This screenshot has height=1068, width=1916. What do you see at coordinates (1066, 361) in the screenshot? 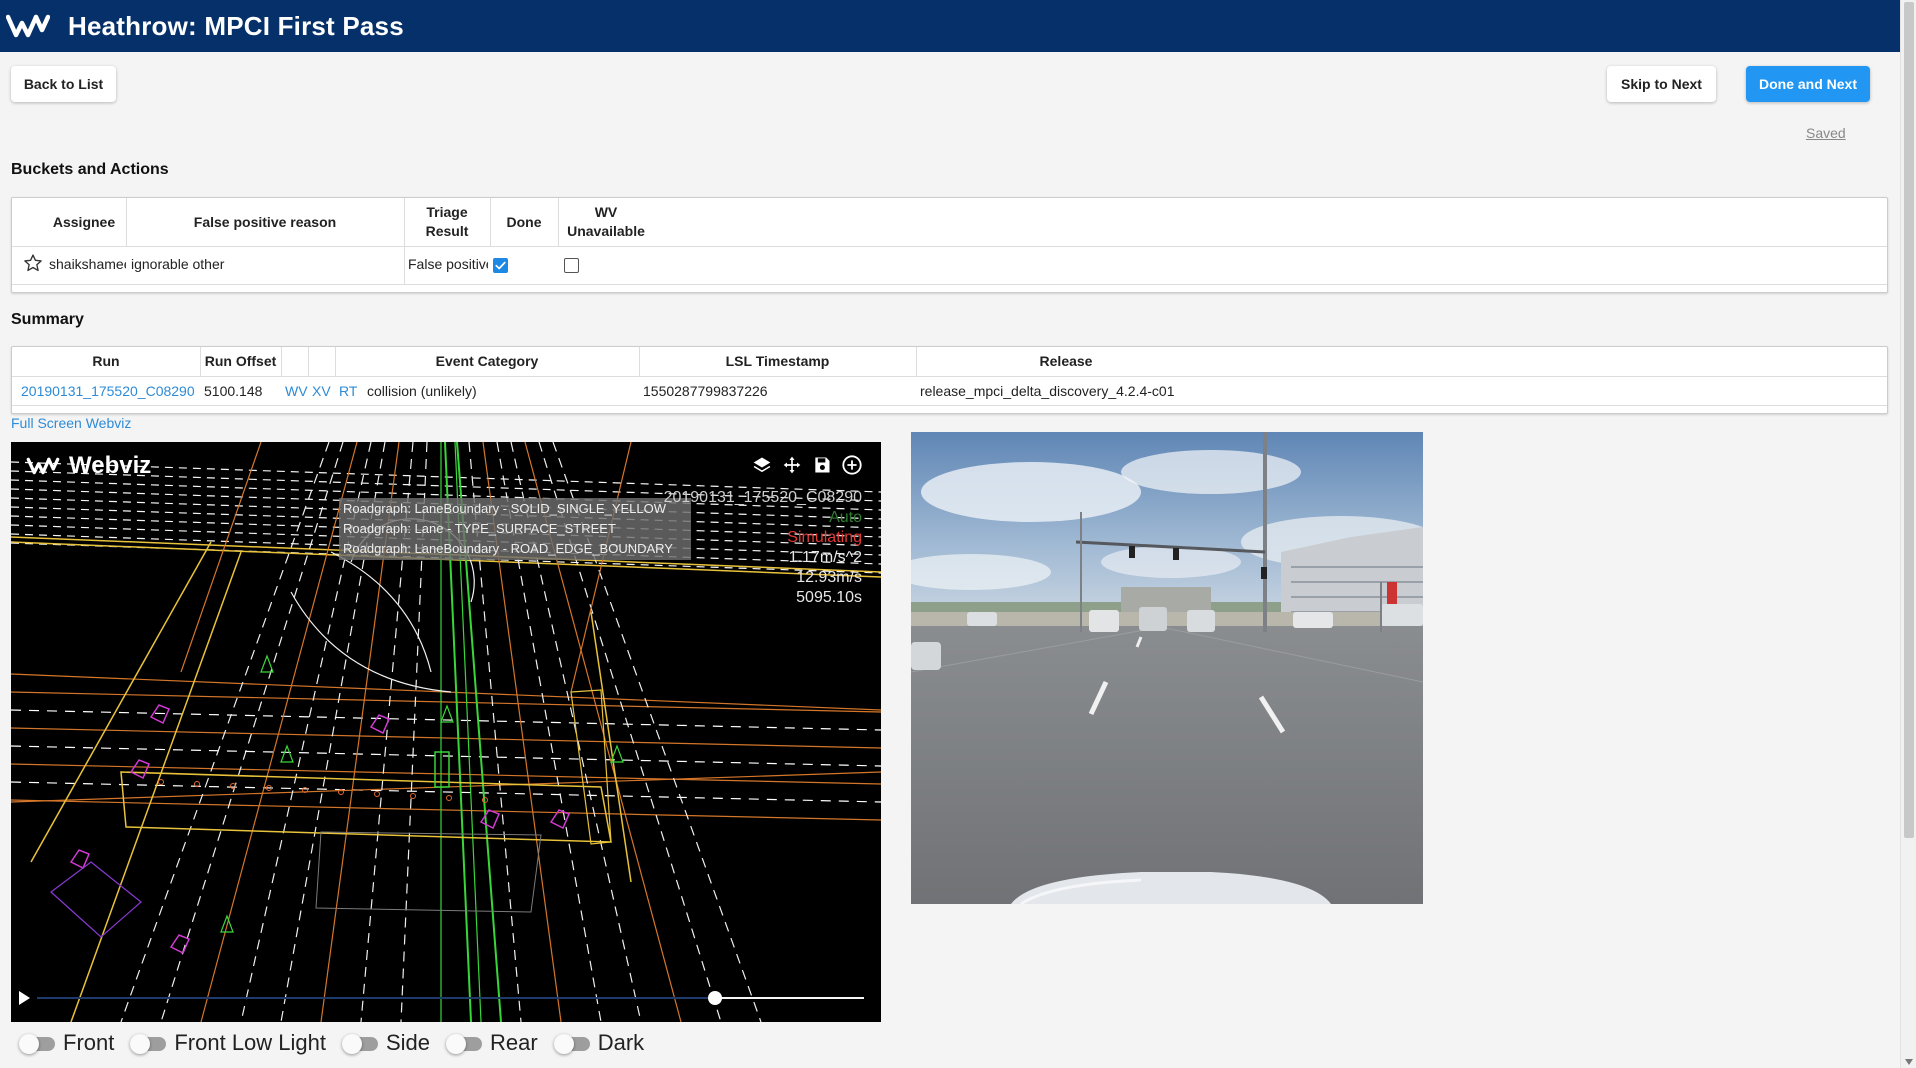
I see `col-header-release: Release` at bounding box center [1066, 361].